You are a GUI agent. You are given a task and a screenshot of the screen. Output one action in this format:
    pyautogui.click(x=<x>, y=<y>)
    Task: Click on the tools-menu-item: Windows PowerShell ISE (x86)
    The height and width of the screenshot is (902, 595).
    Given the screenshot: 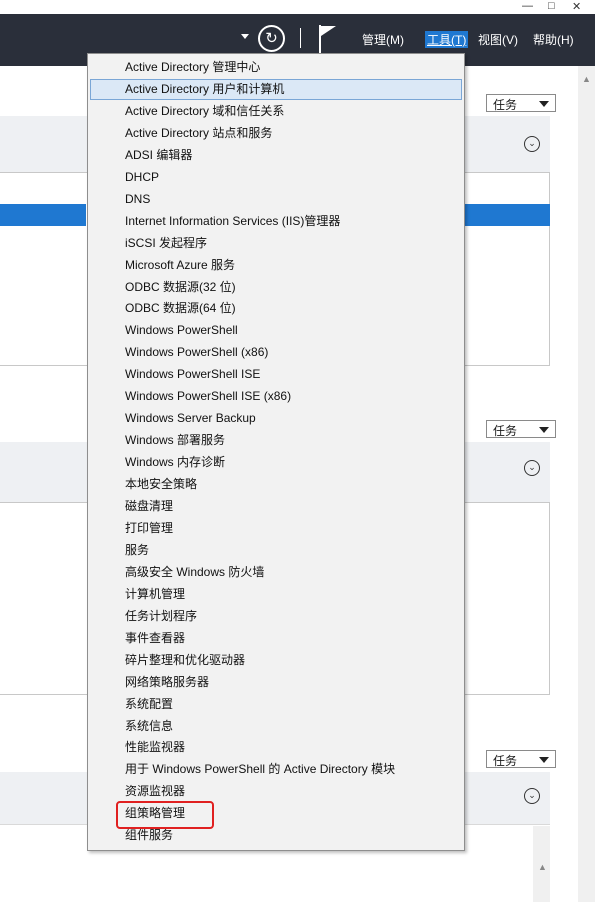 What is the action you would take?
    pyautogui.click(x=276, y=396)
    